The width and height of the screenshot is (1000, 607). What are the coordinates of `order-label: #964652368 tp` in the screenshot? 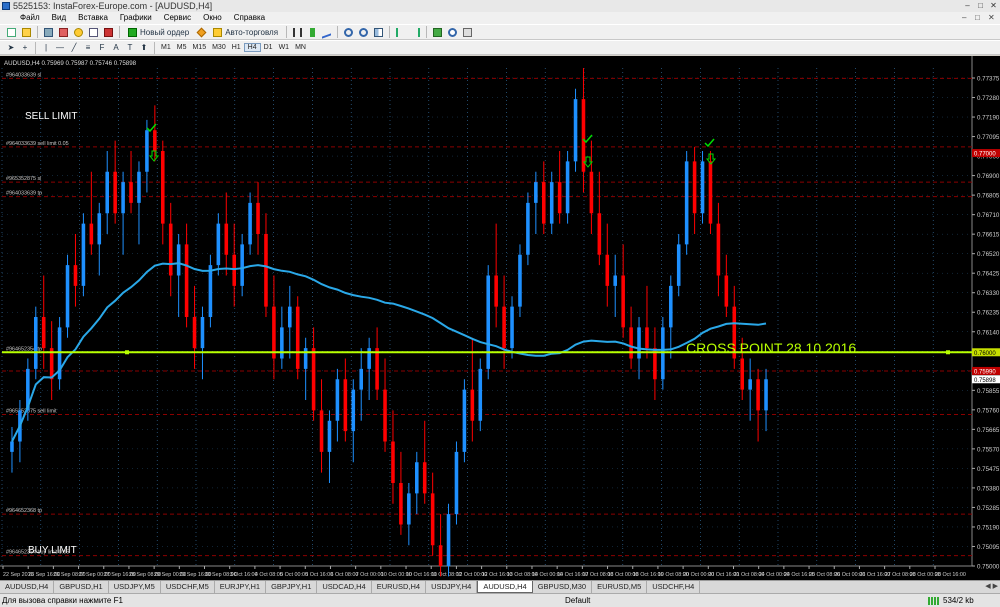 It's located at (24, 511).